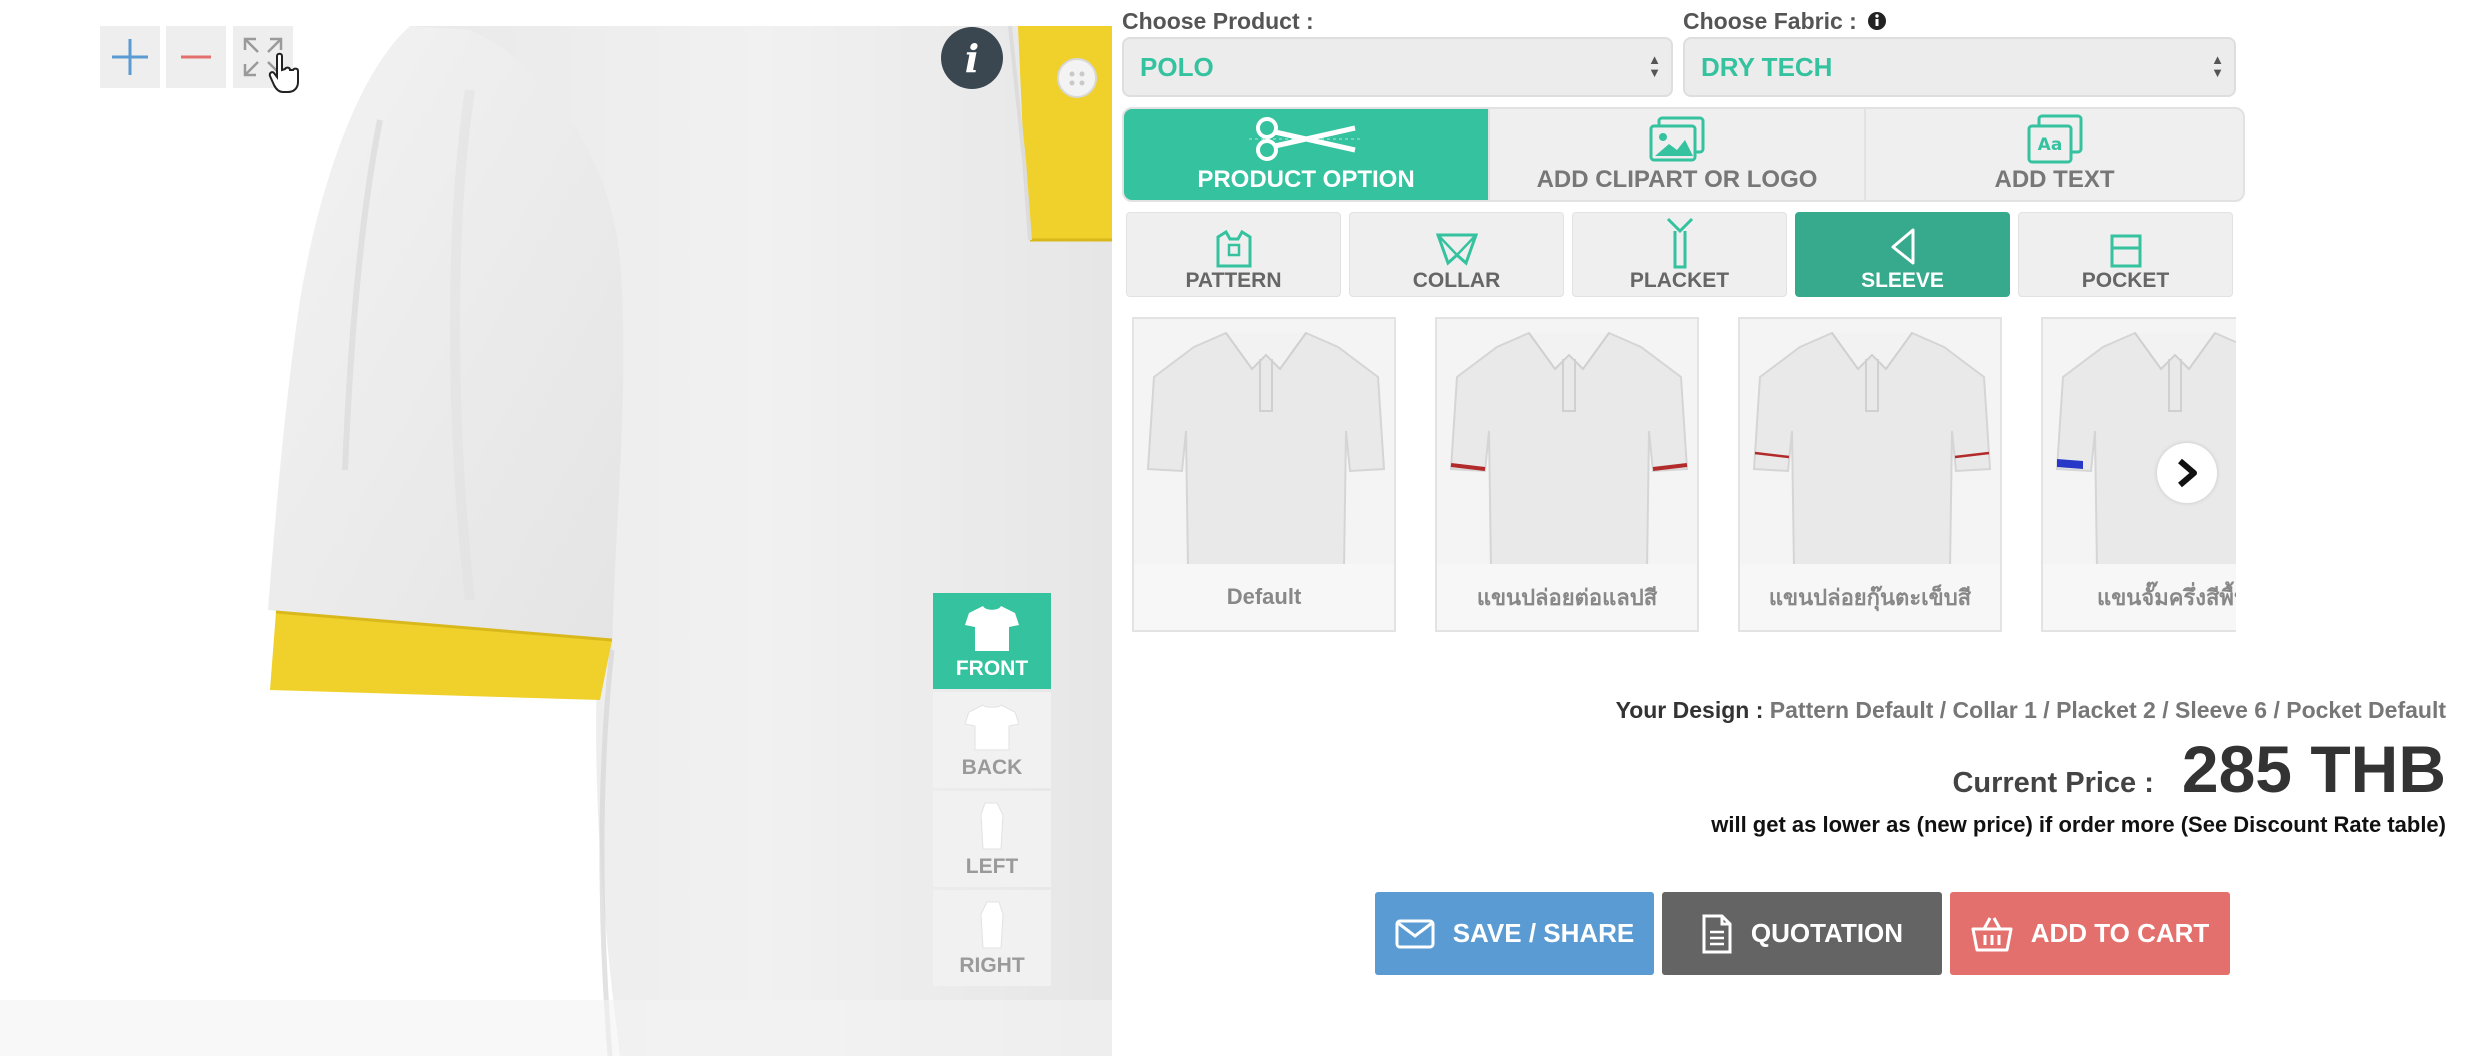 The width and height of the screenshot is (2474, 1056). I want to click on sub-tab-label: SLEEVE, so click(1902, 280).